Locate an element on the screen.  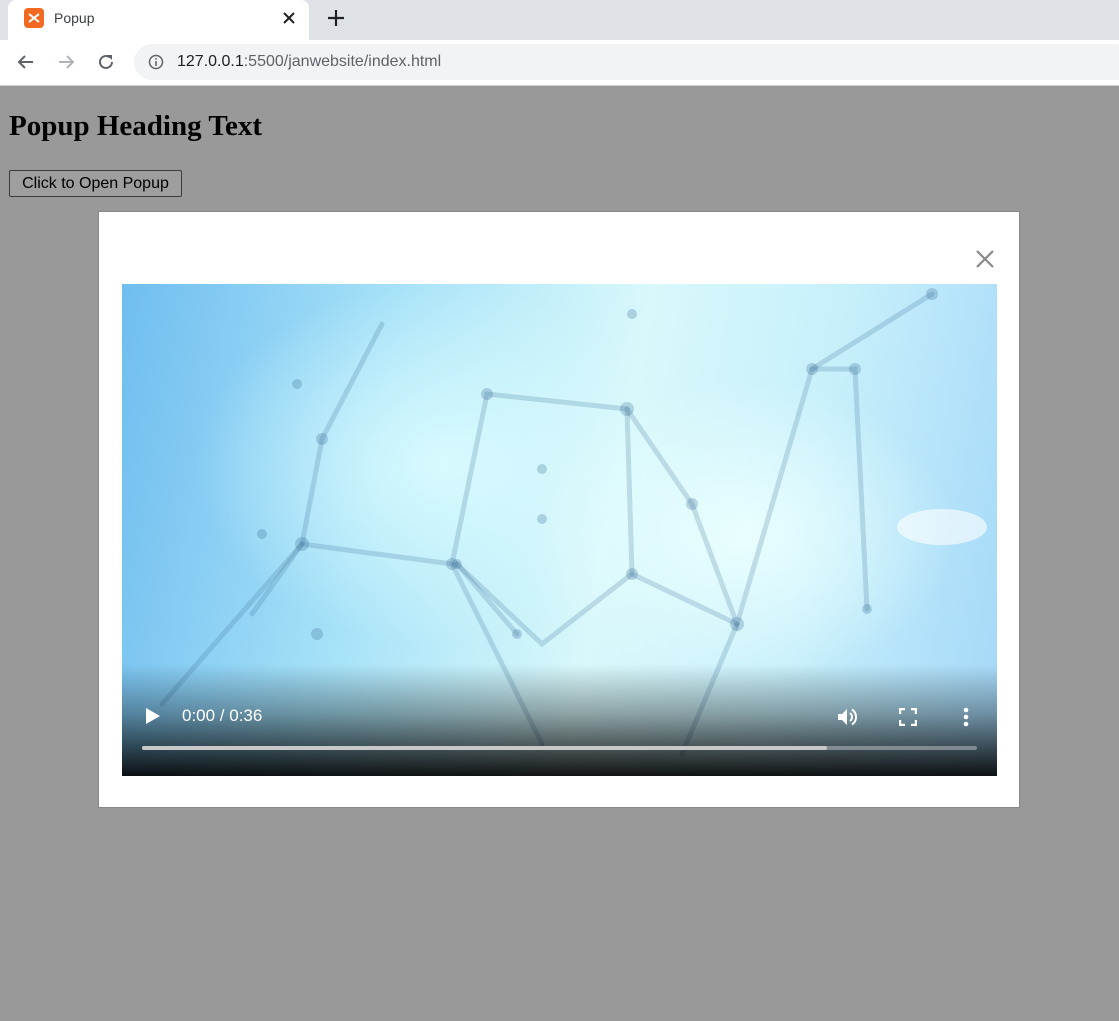
xampp-icon is located at coordinates (34, 18).